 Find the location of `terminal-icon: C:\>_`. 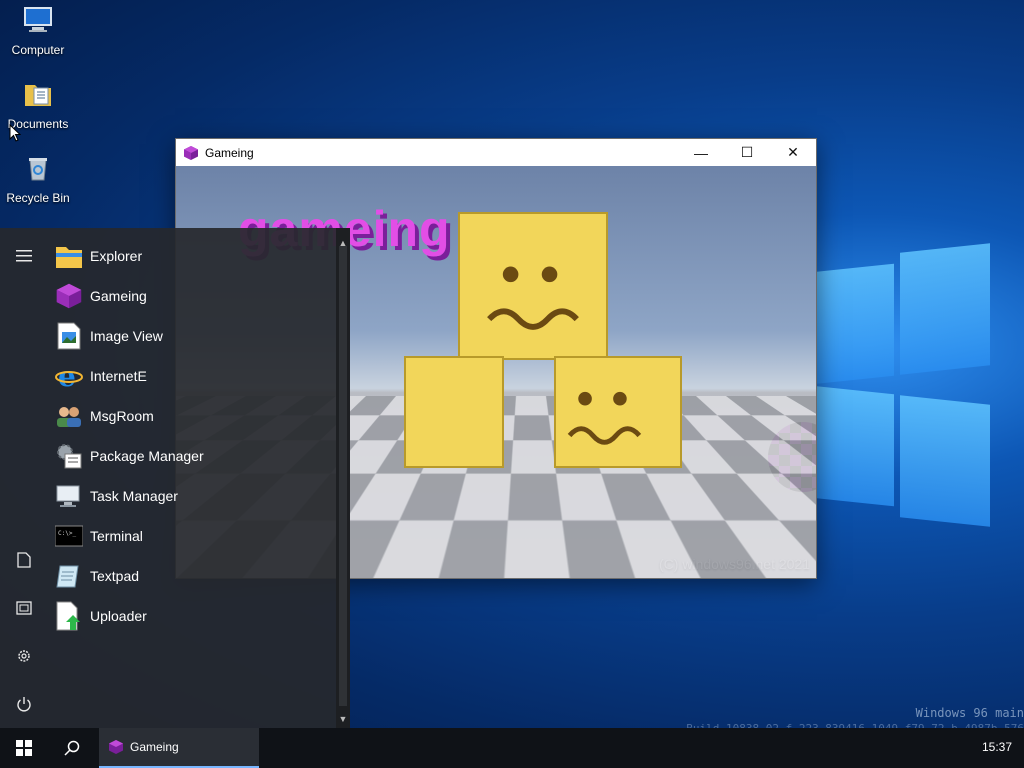

terminal-icon: C:\>_ is located at coordinates (69, 536).